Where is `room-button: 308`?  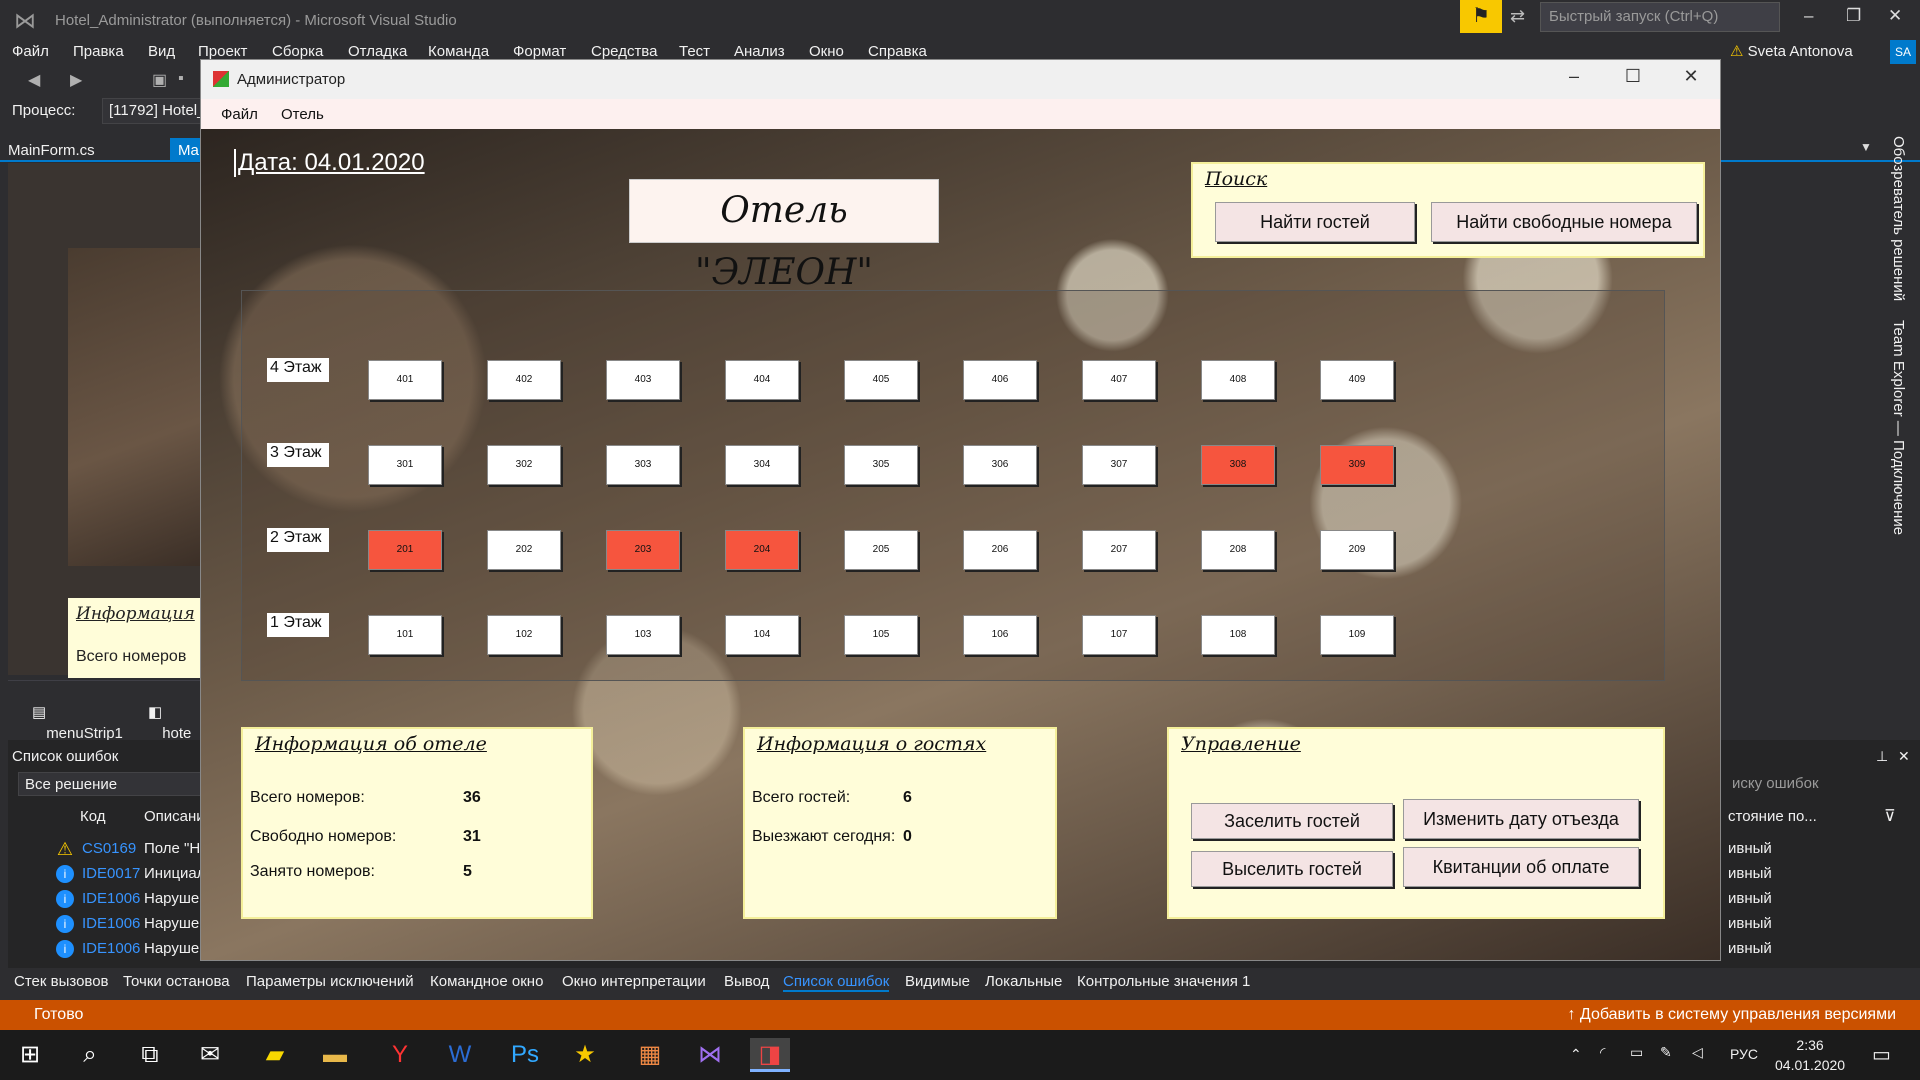 room-button: 308 is located at coordinates (1238, 465).